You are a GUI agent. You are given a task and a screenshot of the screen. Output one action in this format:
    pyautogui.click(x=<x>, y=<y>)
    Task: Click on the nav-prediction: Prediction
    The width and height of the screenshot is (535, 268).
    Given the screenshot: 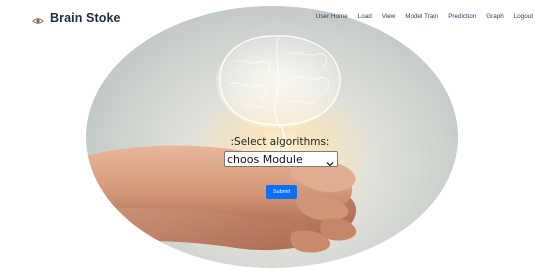 What is the action you would take?
    pyautogui.click(x=462, y=16)
    